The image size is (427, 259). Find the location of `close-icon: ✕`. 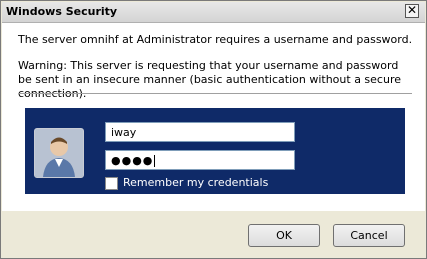

close-icon: ✕ is located at coordinates (412, 10).